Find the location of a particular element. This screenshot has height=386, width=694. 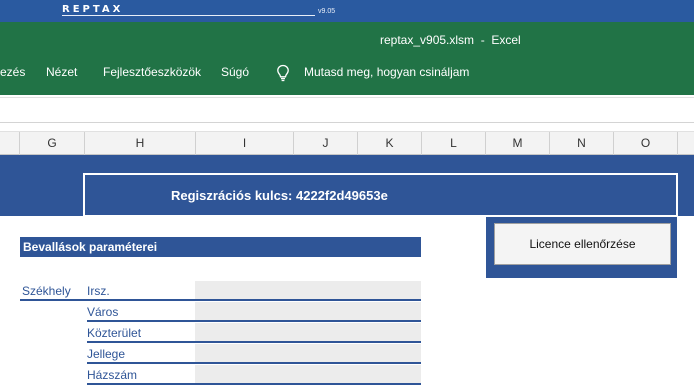

column-header-k: K is located at coordinates (390, 143).